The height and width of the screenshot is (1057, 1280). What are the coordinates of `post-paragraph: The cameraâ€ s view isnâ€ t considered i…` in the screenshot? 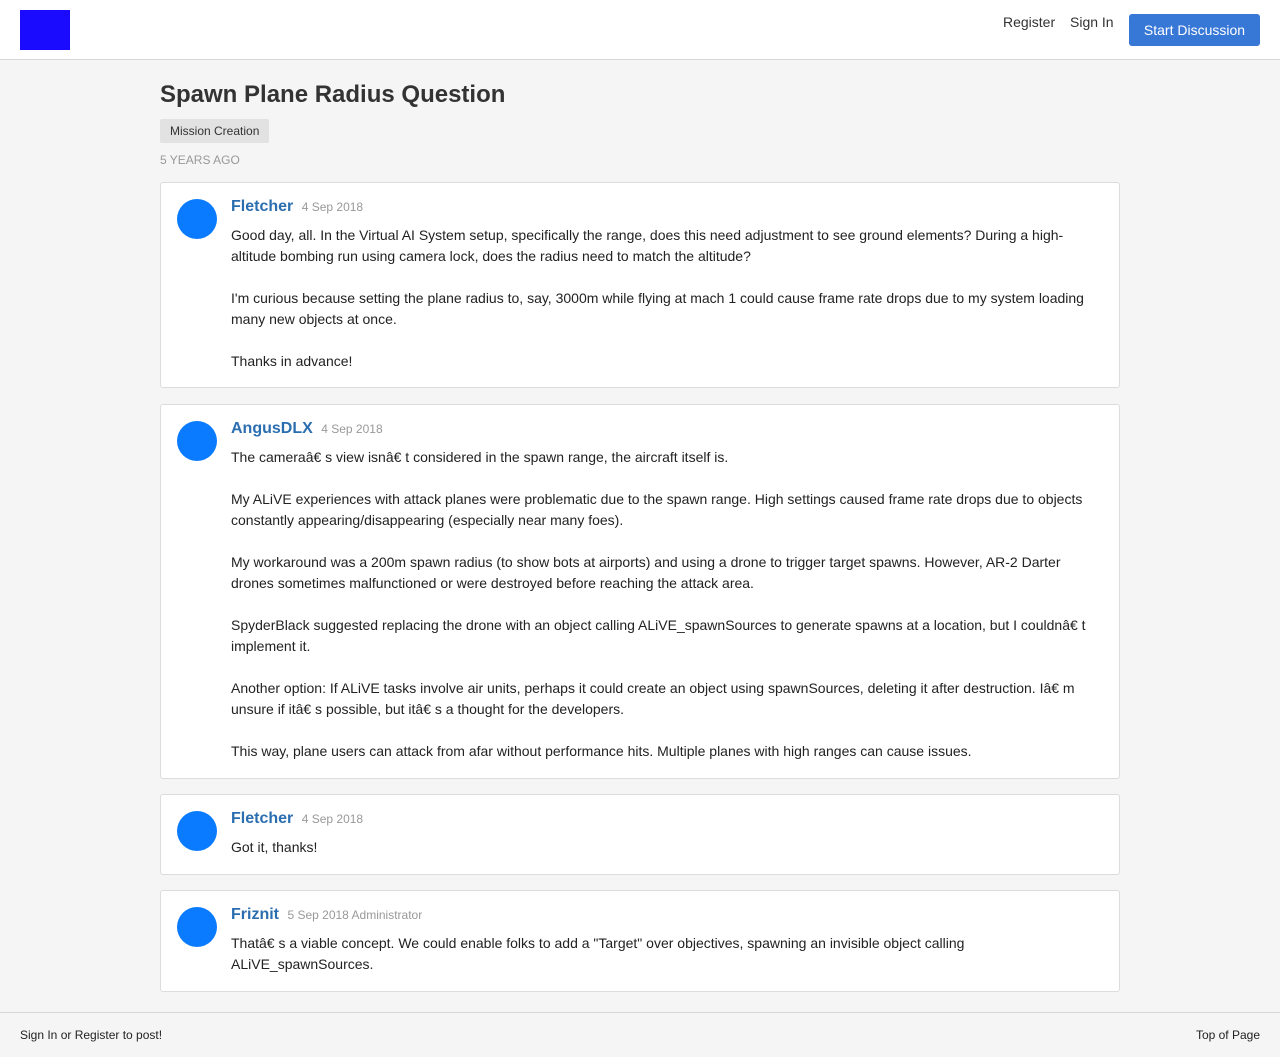 It's located at (480, 457).